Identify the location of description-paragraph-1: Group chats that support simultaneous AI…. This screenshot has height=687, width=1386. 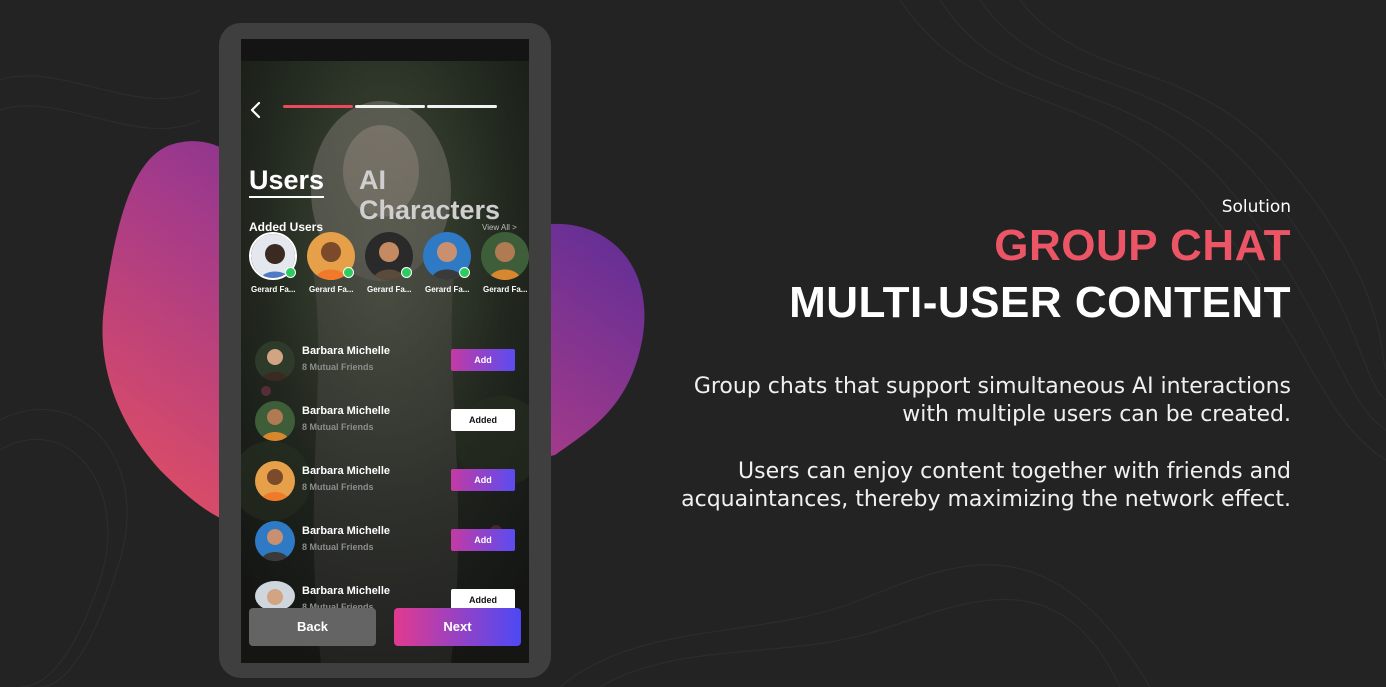
(941, 401).